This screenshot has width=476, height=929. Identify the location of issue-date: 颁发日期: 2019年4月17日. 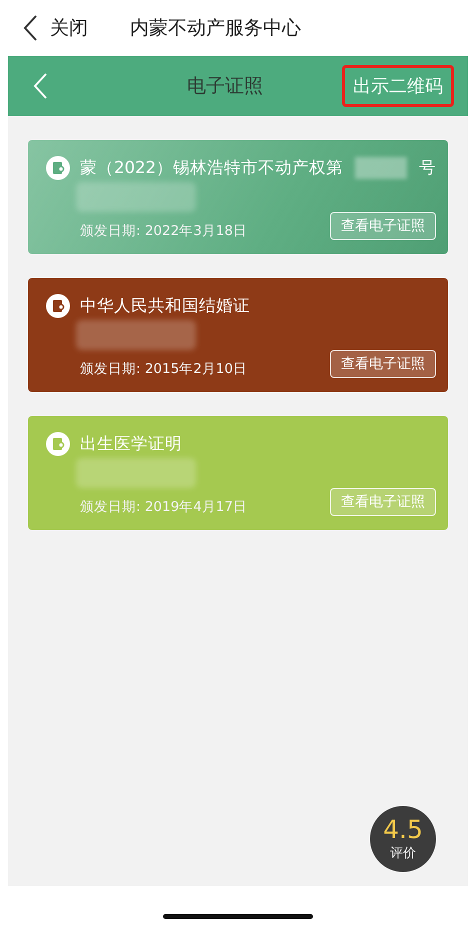
(163, 507).